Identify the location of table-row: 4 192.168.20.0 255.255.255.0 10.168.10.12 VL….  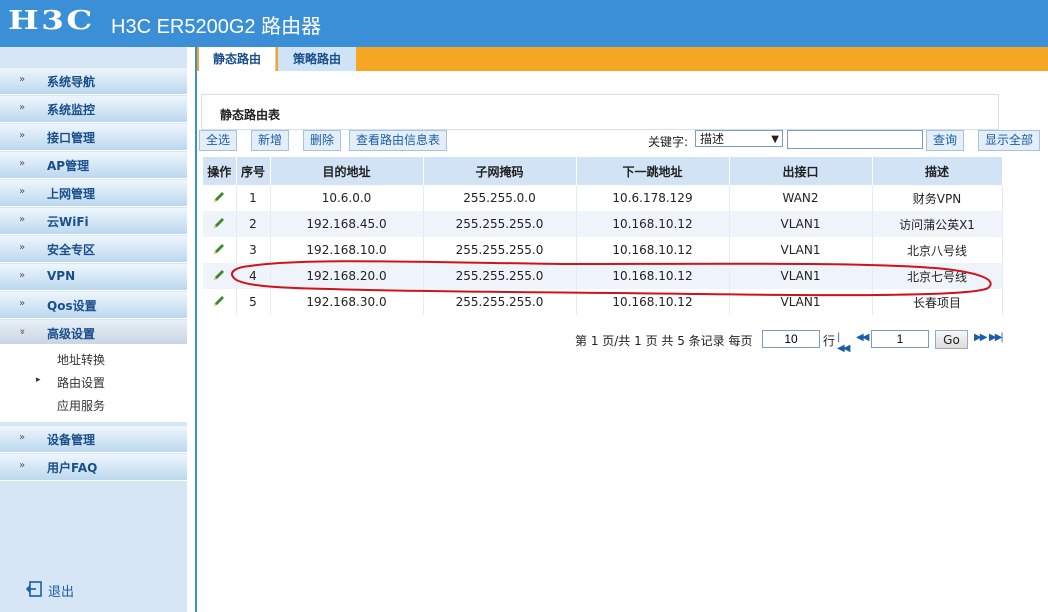
(603, 276).